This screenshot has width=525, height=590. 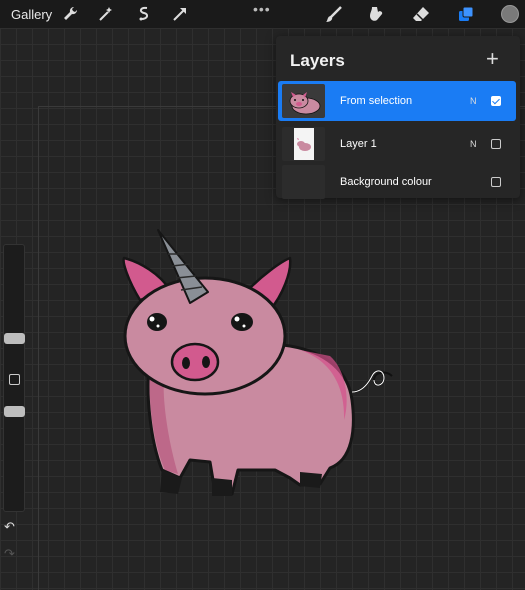 I want to click on eraser-icon, so click(x=421, y=14).